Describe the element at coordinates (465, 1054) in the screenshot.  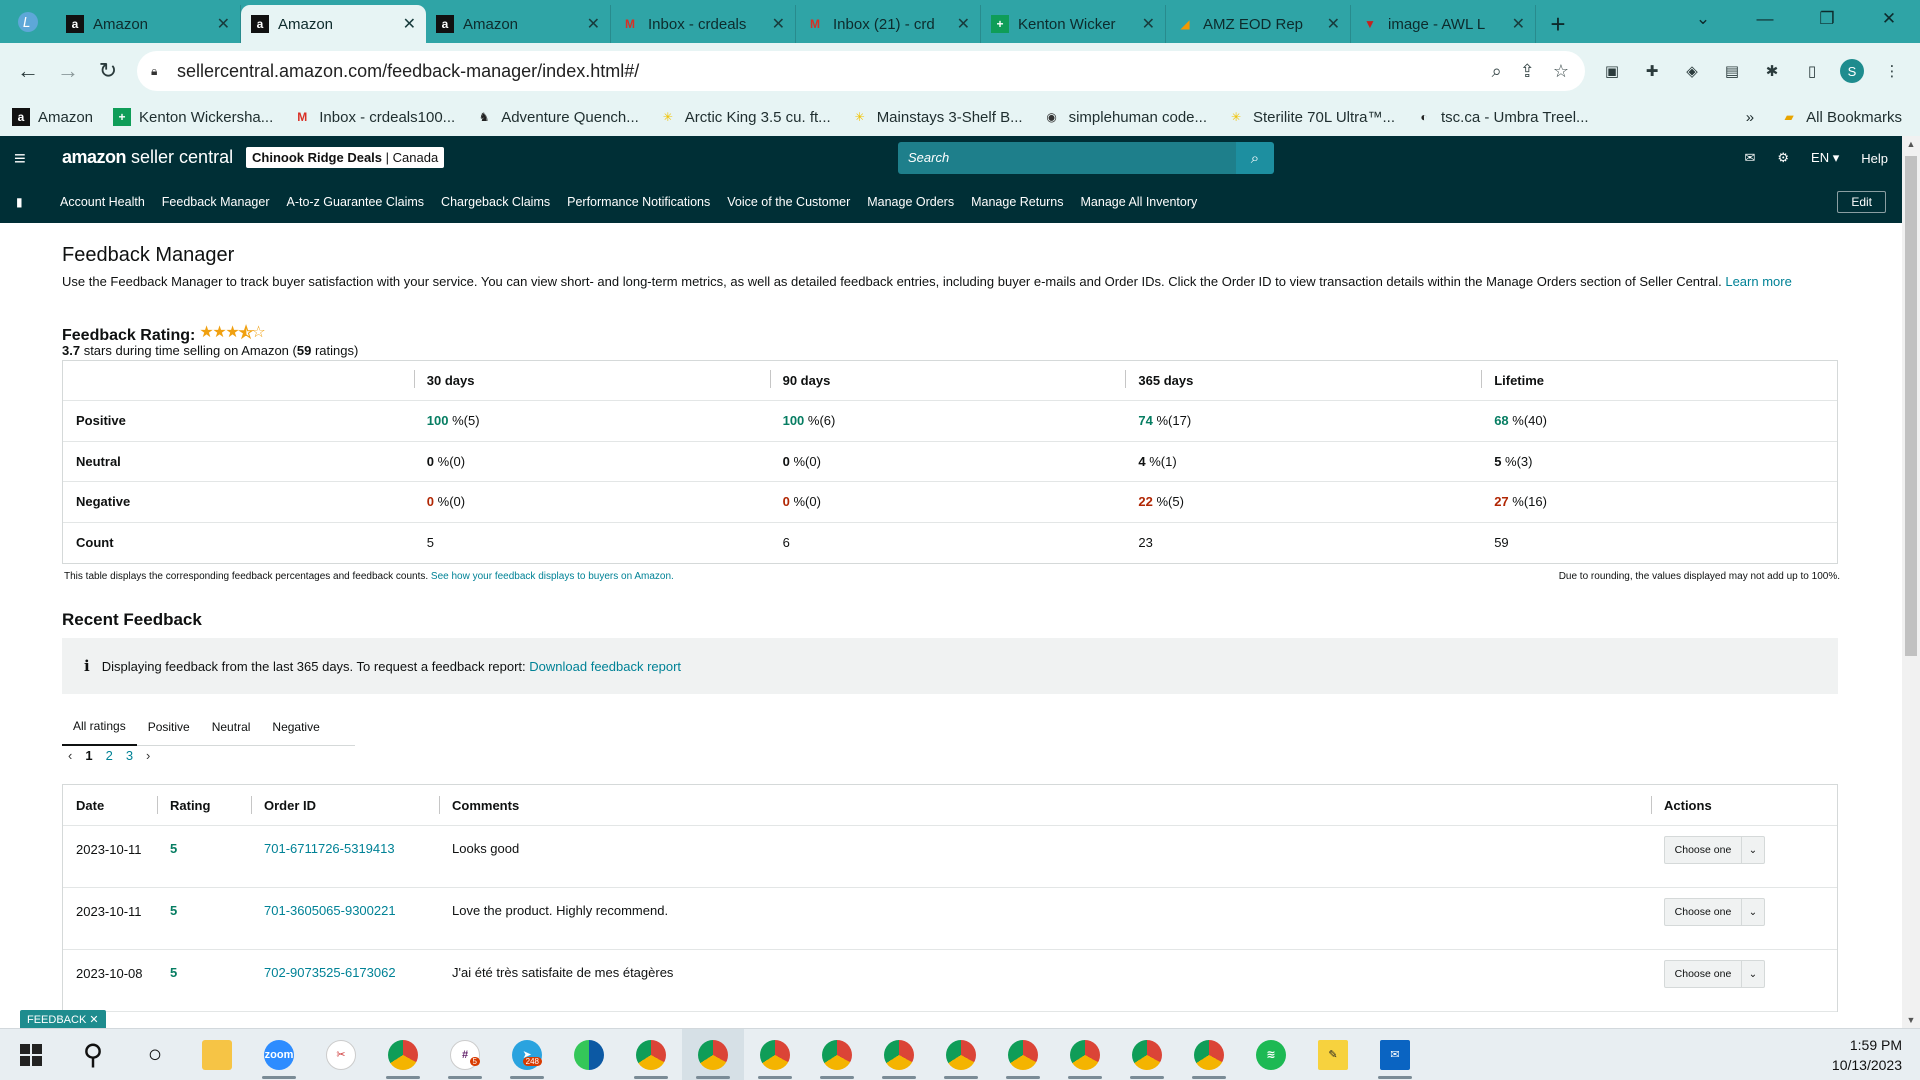
I see `slack-app-button: #5` at that location.